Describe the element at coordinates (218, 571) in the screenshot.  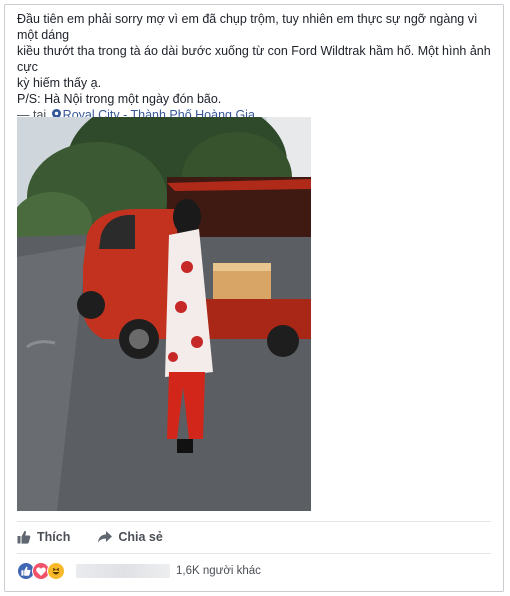
I see `reaction-count: 1,6K người khác` at that location.